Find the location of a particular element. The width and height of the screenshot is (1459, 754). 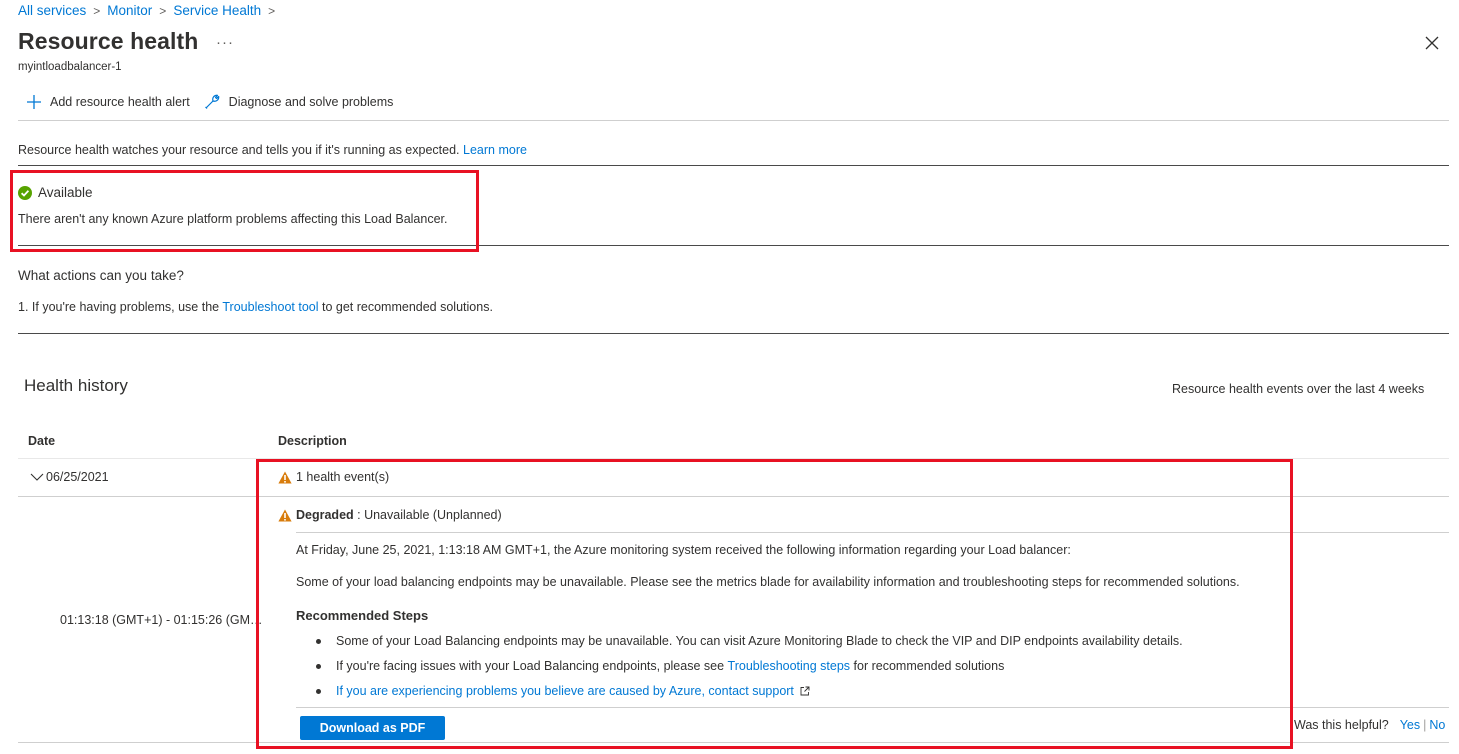

table-header-divider is located at coordinates (733, 458).